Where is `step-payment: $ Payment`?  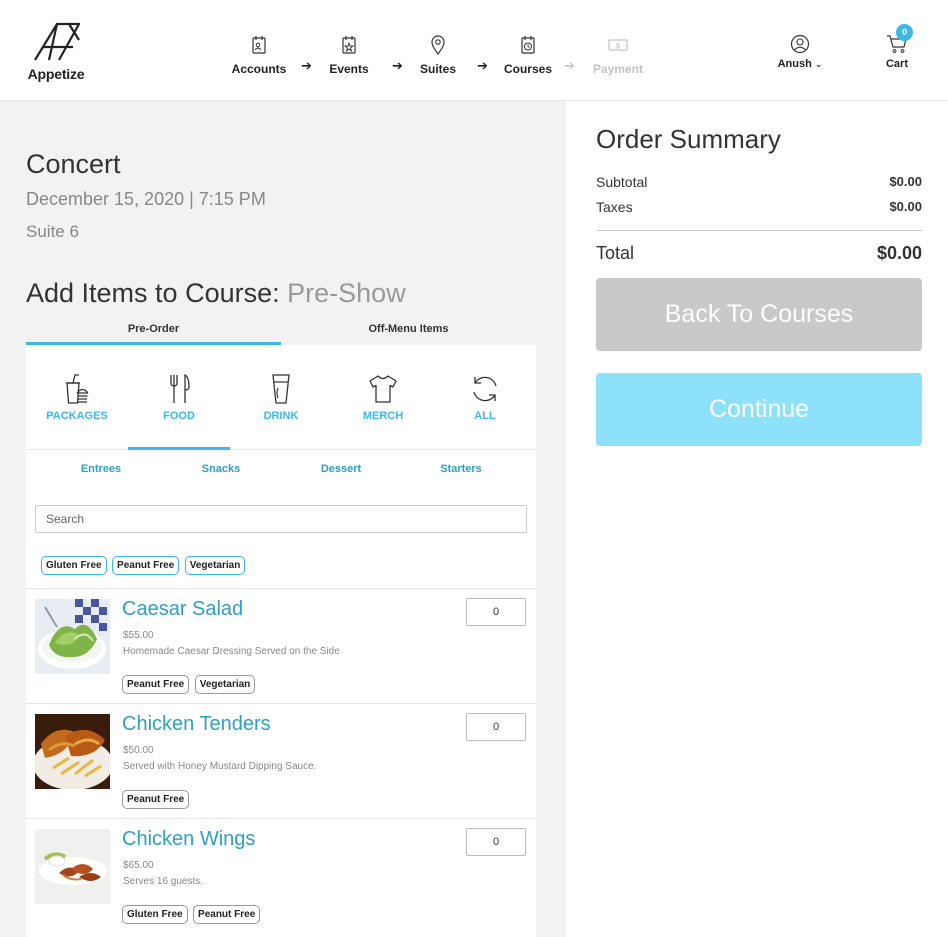 step-payment: $ Payment is located at coordinates (618, 55).